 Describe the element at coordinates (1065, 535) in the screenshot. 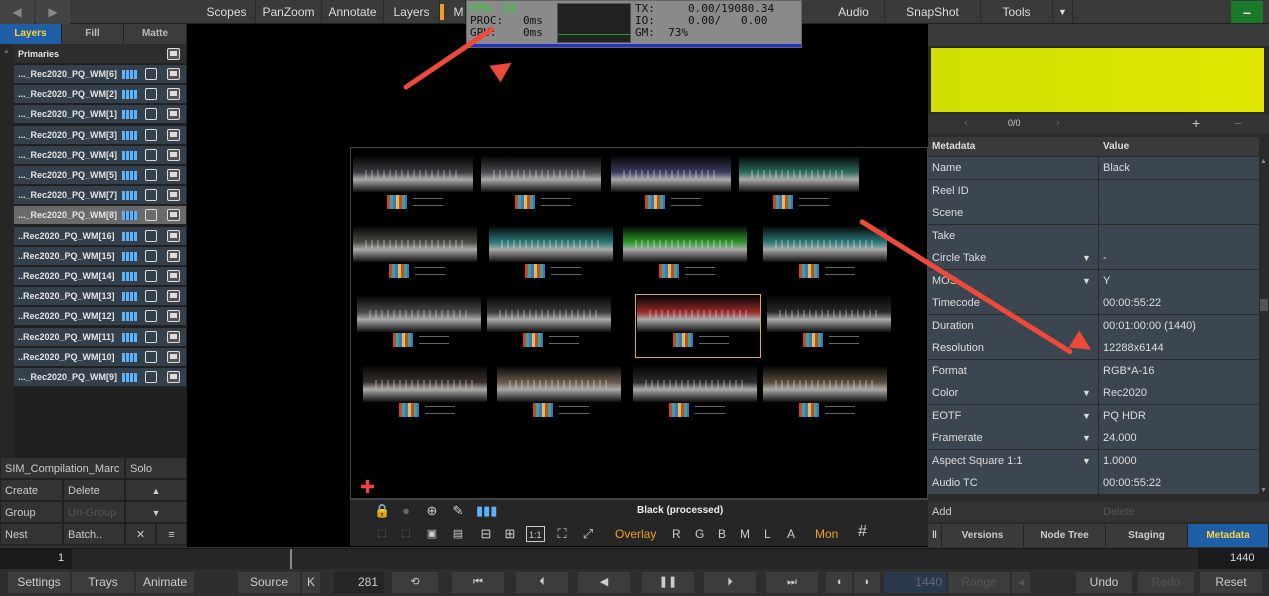

I see `tab-node-tree: Node Tree` at that location.